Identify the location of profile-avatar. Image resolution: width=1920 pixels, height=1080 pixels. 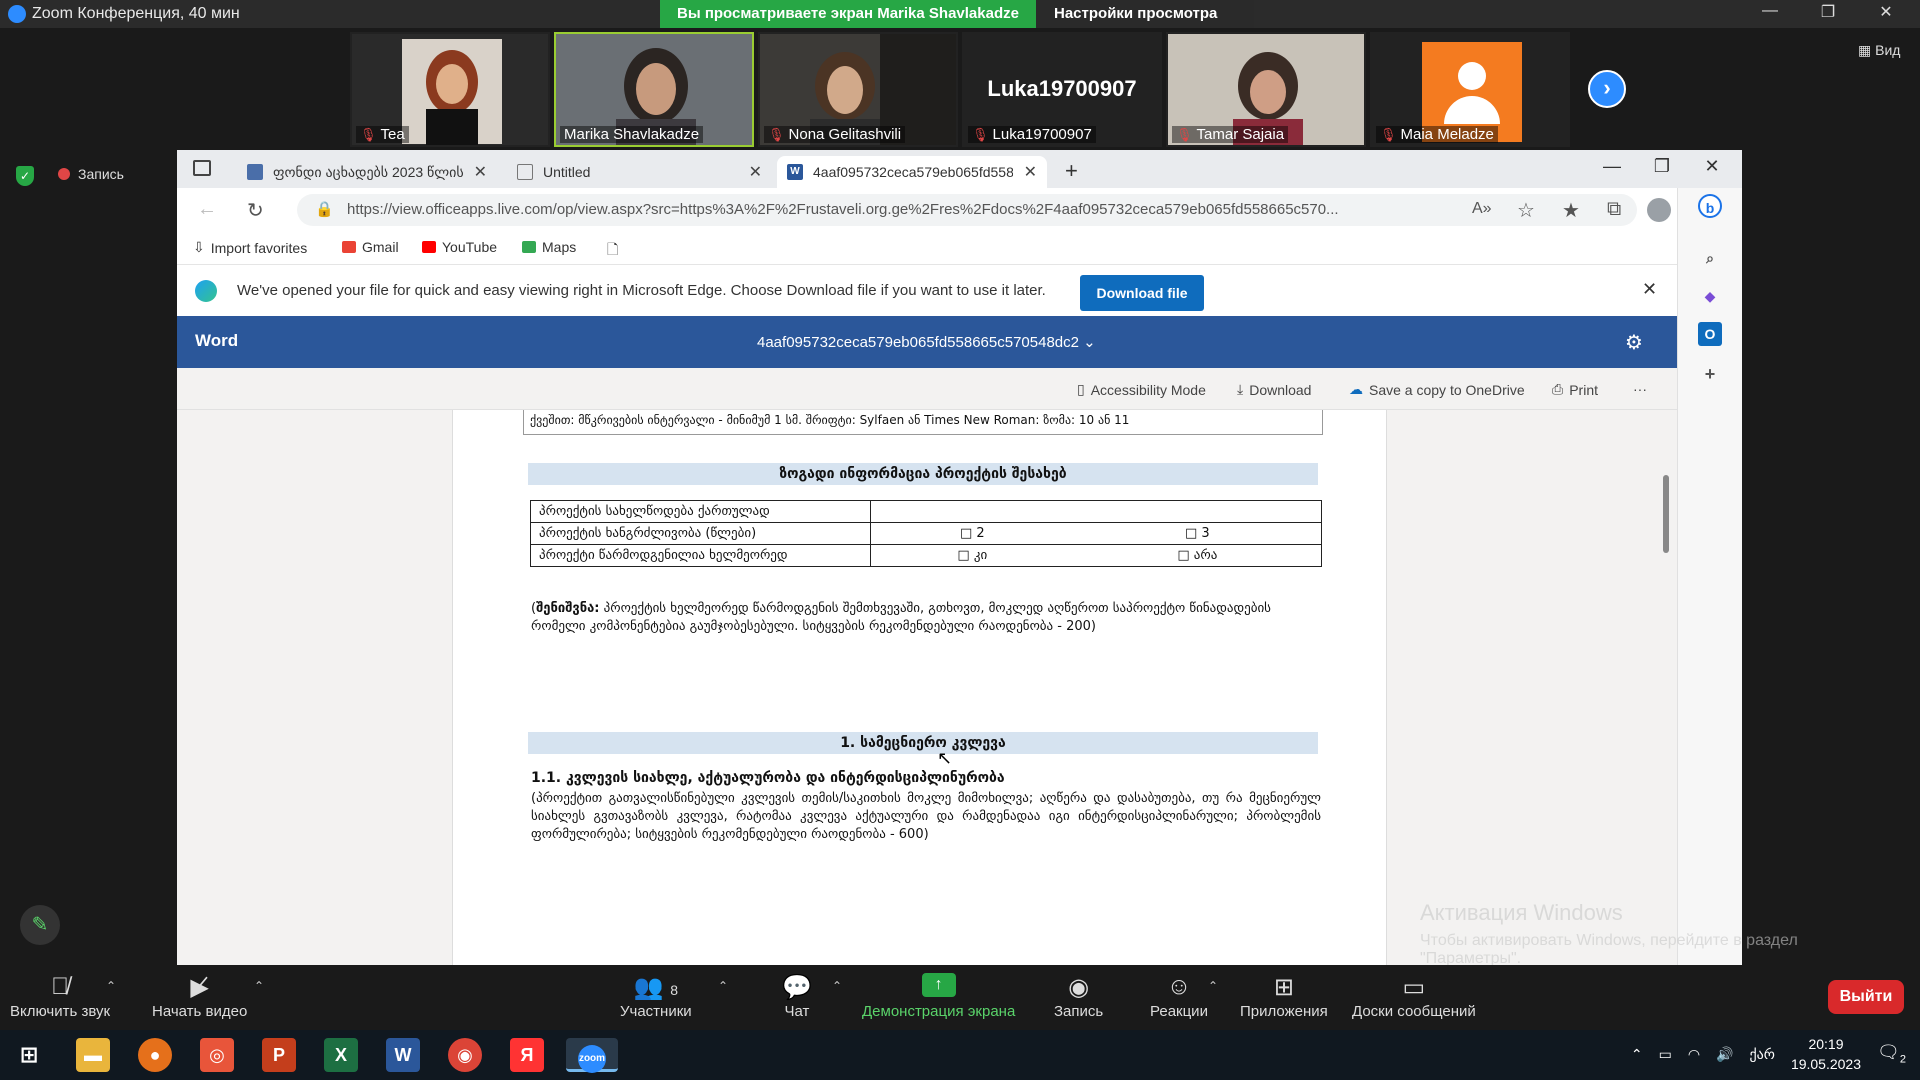
(1659, 210).